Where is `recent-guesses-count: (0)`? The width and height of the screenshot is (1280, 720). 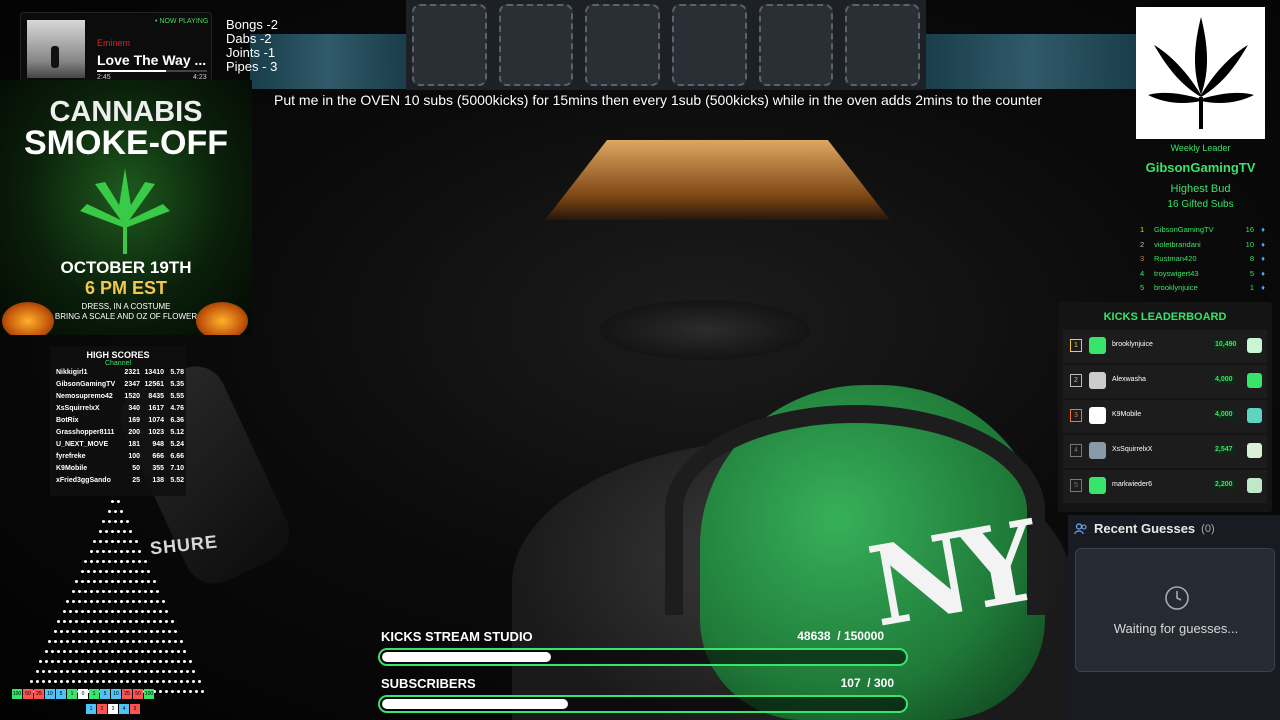
recent-guesses-count: (0) is located at coordinates (1208, 528).